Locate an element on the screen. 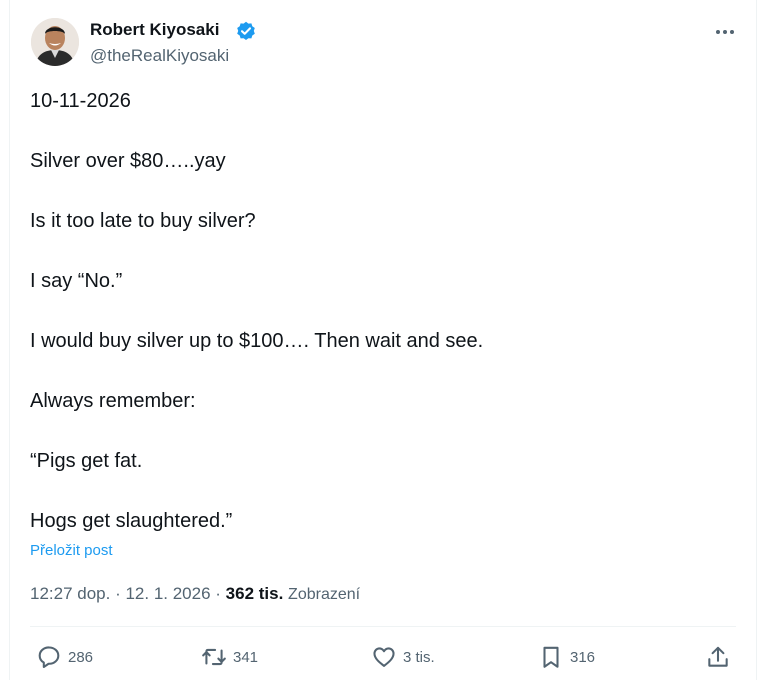 This screenshot has height=680, width=766. share-upload-icon is located at coordinates (718, 657).